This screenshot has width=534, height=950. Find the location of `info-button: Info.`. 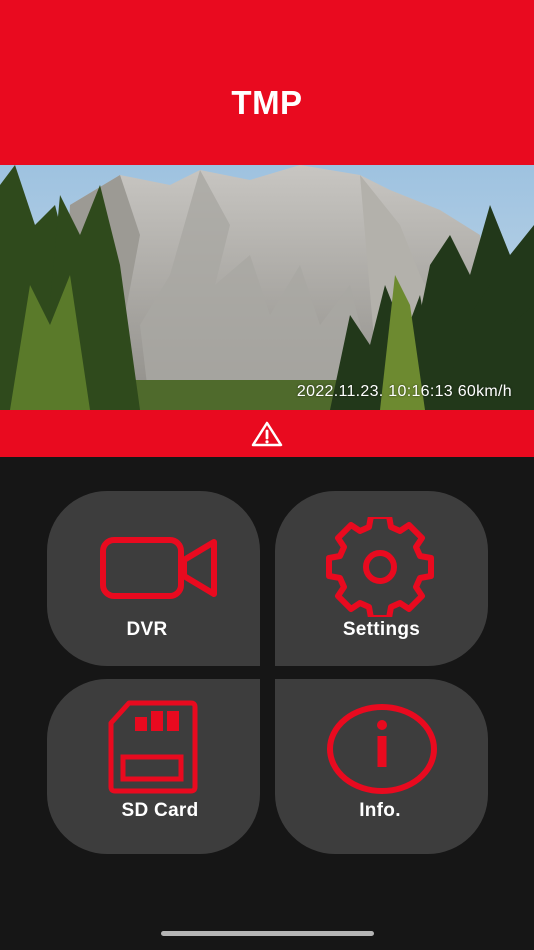

info-button: Info. is located at coordinates (381, 766).